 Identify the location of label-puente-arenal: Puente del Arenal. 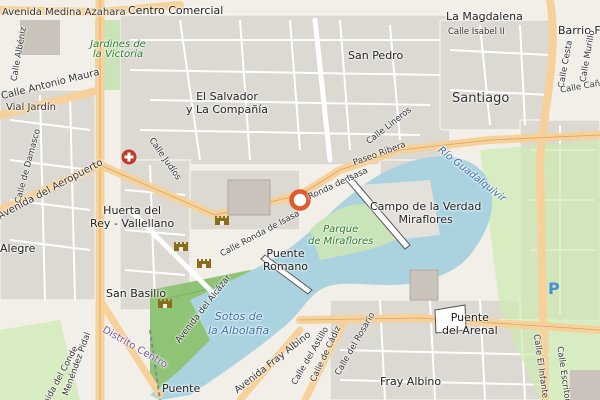
(470, 324).